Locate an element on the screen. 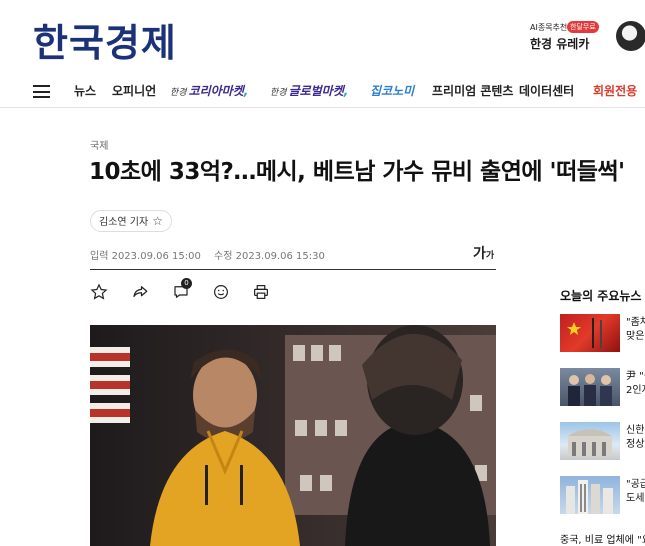  sidebar-title: 오늘의 주요뉴스 is located at coordinates (601, 296).